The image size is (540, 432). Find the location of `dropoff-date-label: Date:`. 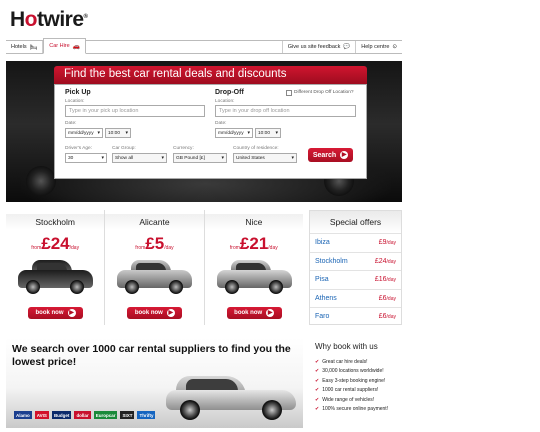

dropoff-date-label: Date: is located at coordinates (221, 123).